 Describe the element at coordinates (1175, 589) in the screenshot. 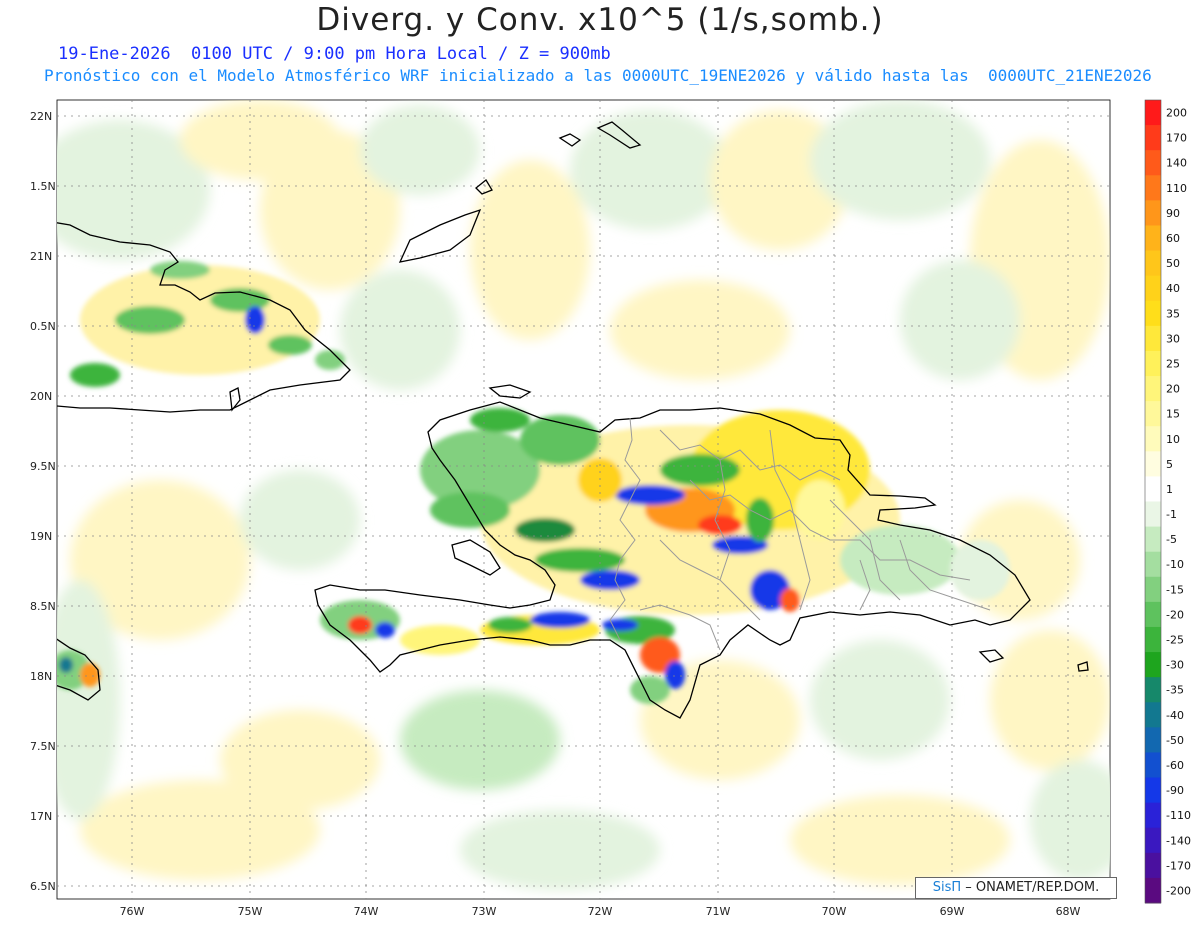

I see `colorbar-label: -15` at that location.